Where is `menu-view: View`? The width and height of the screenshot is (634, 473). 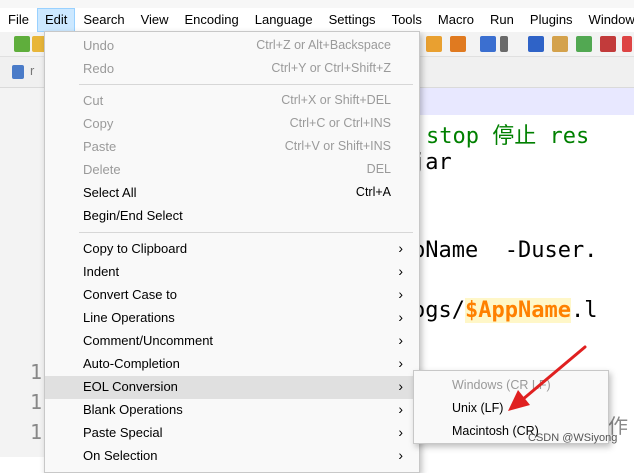
menu-view: View is located at coordinates (155, 20).